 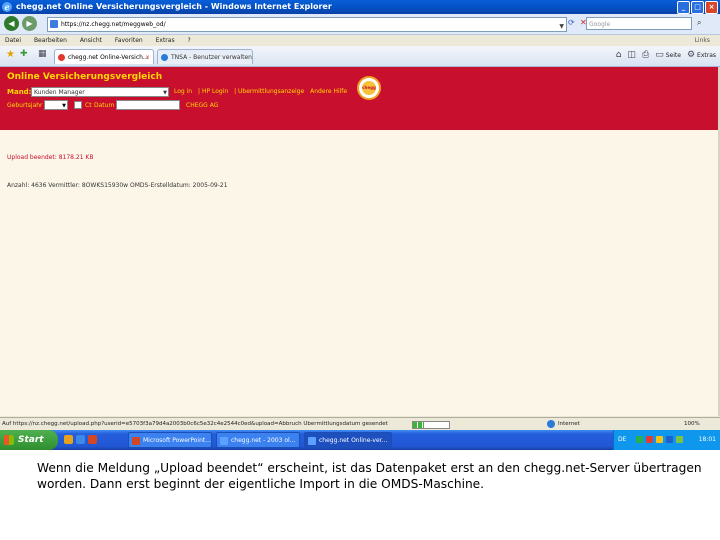 I want to click on forward-button: ▶, so click(x=29, y=23).